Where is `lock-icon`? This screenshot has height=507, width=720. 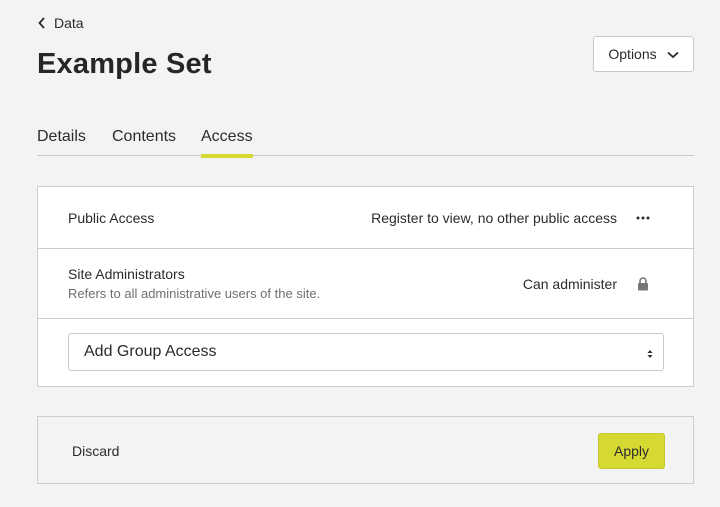 lock-icon is located at coordinates (643, 284).